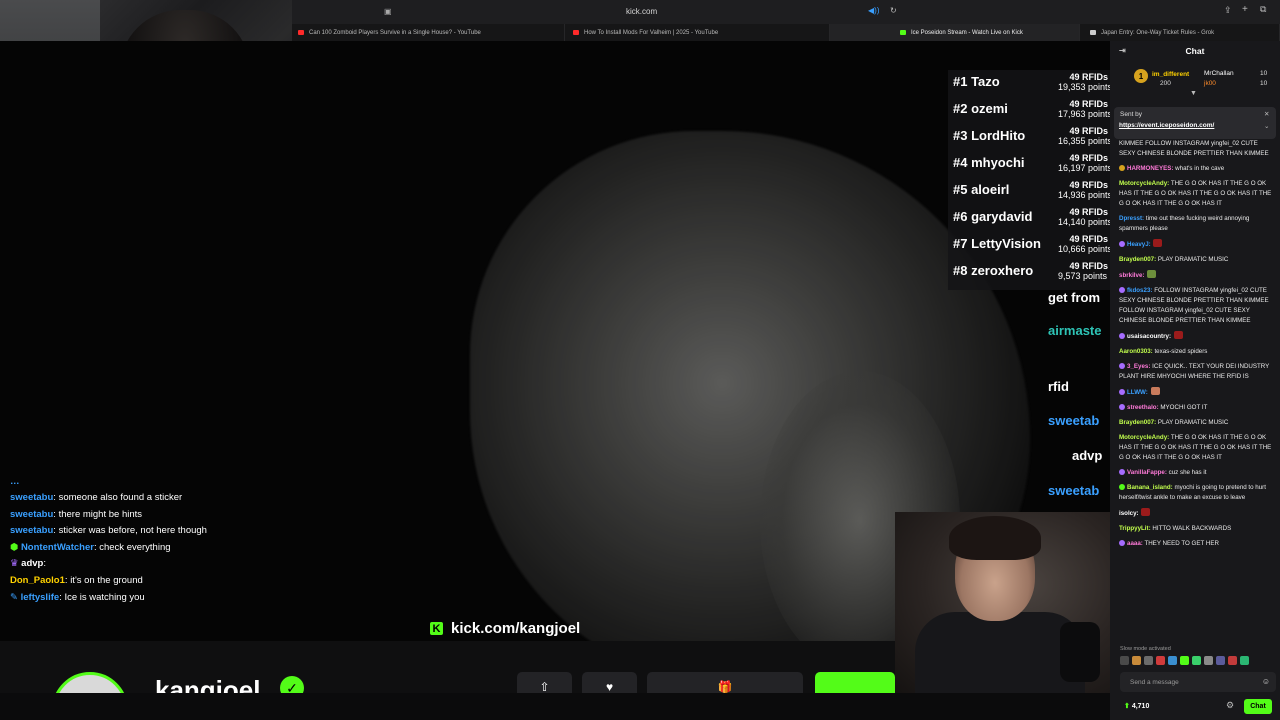  Describe the element at coordinates (609, 686) in the screenshot. I see `heart-icon: ♥` at that location.